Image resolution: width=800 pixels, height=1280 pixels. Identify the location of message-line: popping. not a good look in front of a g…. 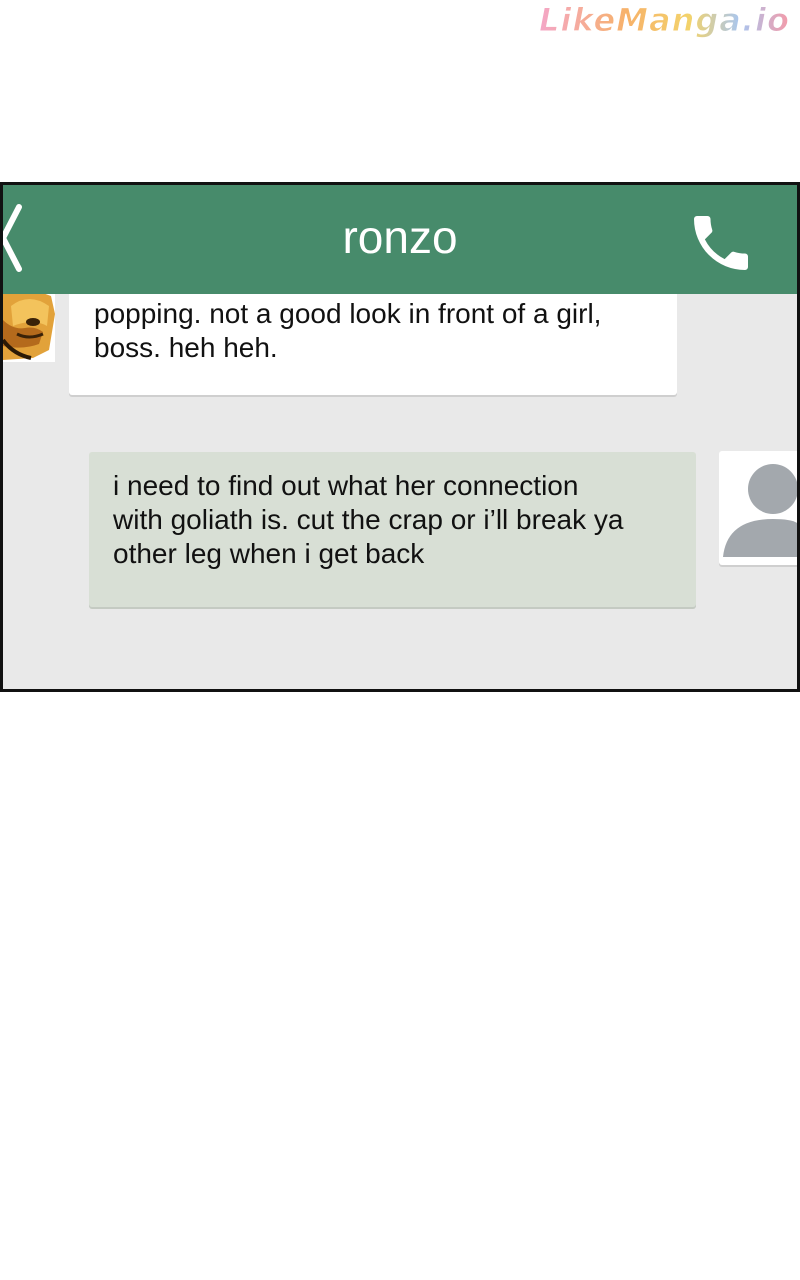
(348, 313).